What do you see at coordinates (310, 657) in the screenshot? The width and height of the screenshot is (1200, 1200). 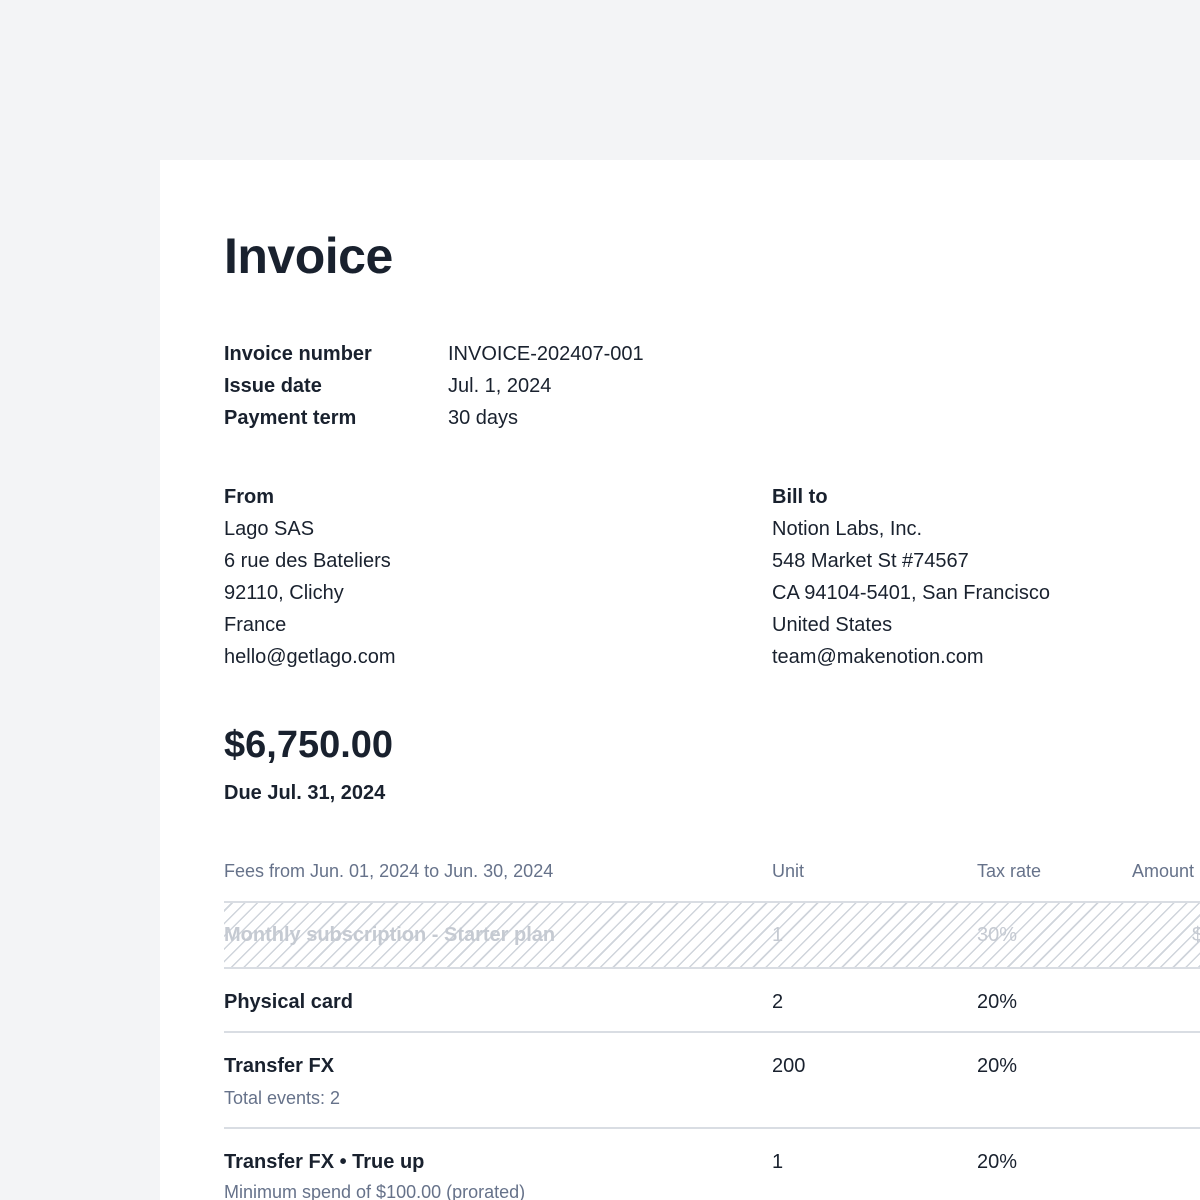 I see `from-email: hello@getlago.com` at bounding box center [310, 657].